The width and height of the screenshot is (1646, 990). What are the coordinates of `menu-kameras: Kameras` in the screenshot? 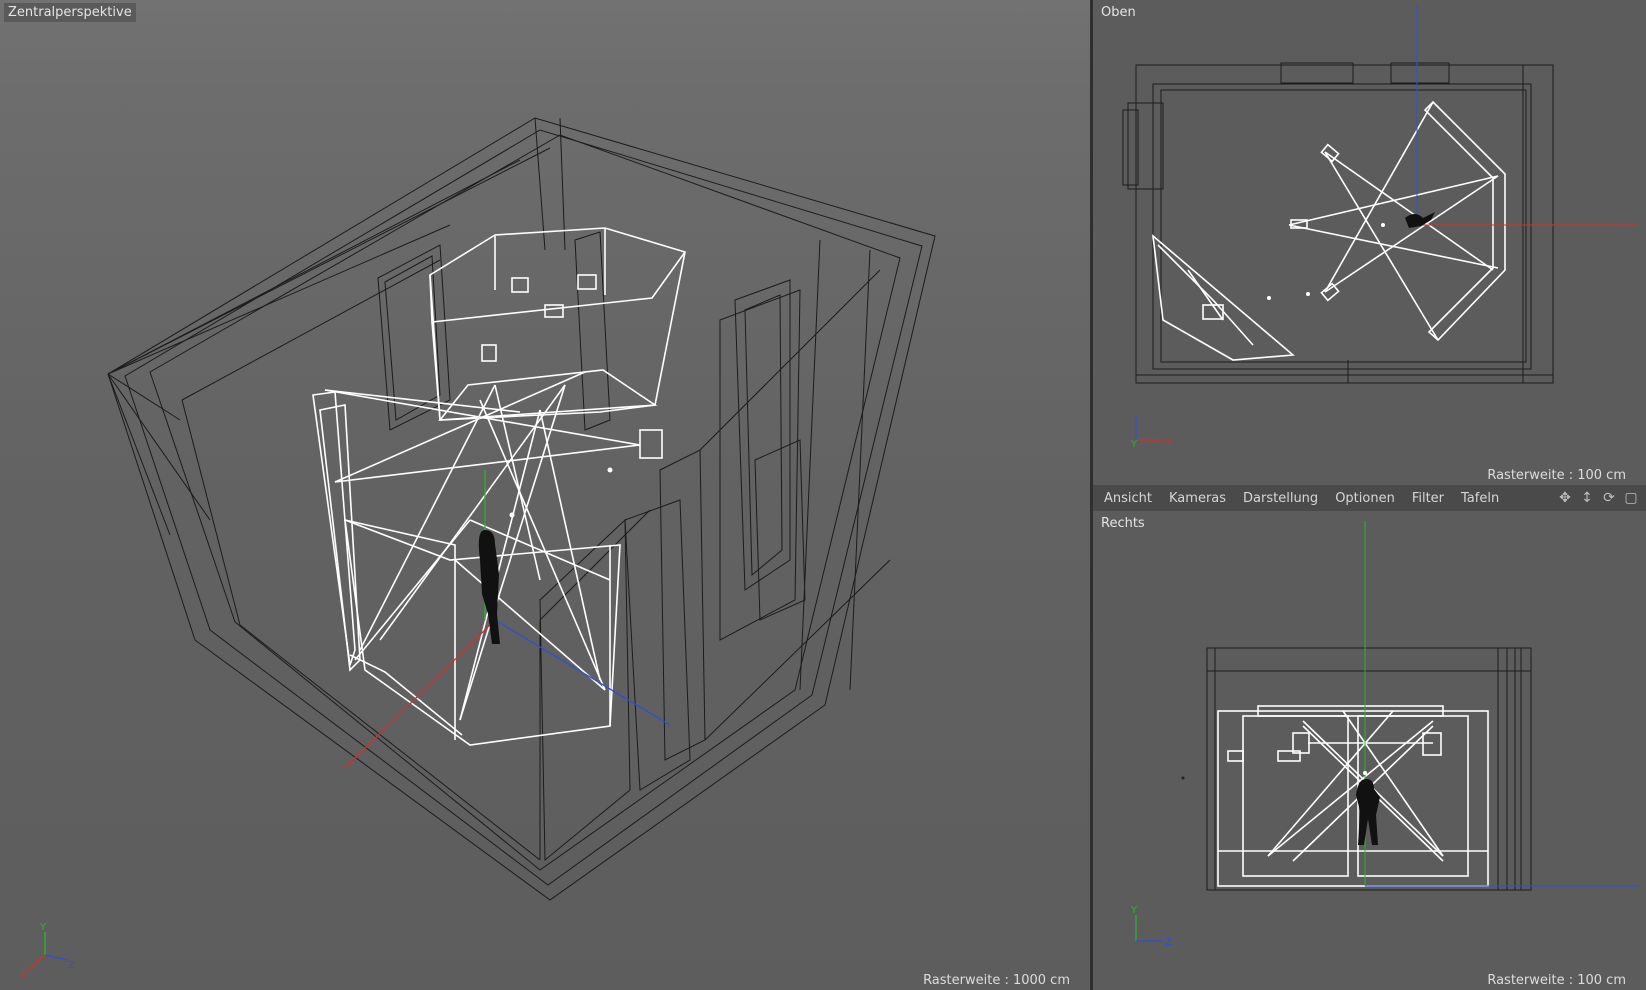 It's located at (1197, 498).